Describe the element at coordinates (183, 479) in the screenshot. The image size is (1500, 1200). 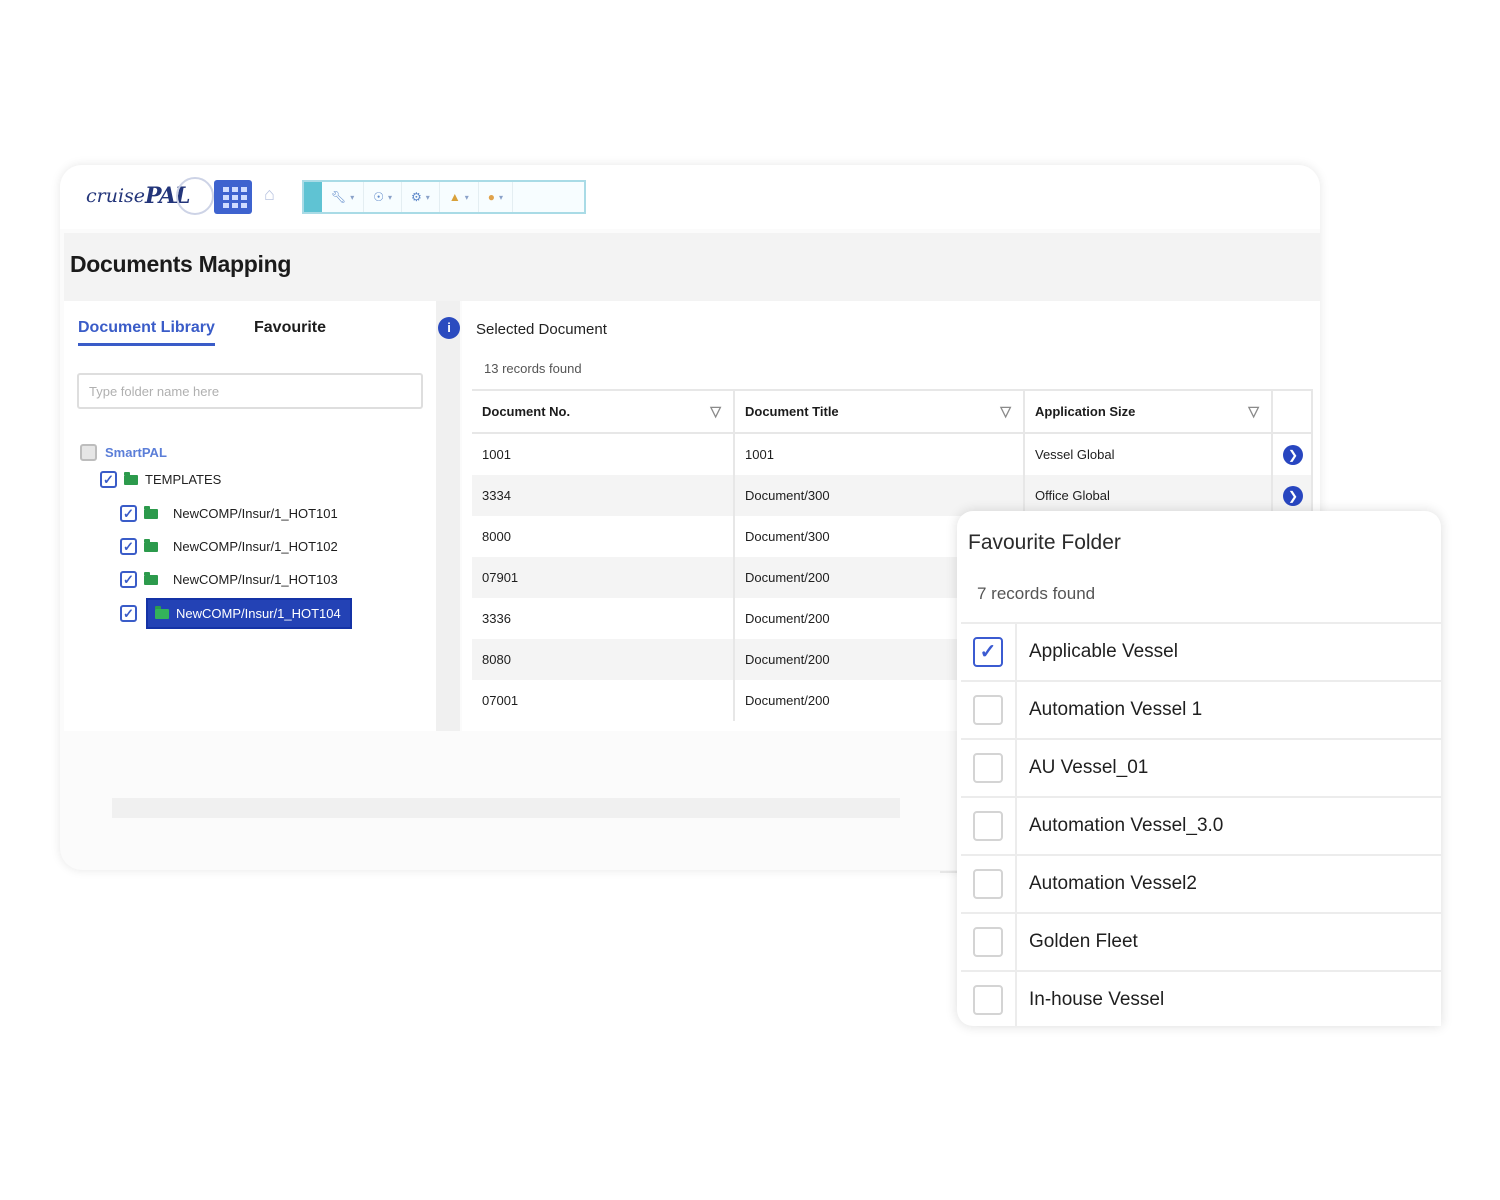
I see `tree-node-label: TEMPLATES` at that location.